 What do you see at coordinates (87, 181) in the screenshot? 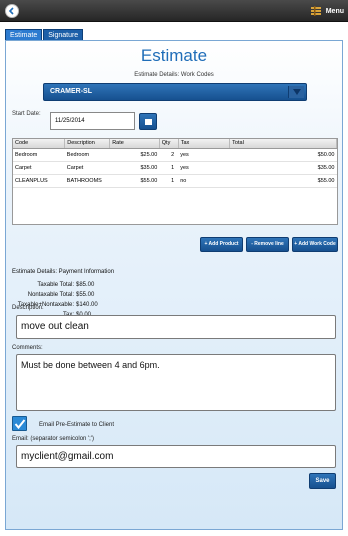
I see `cell-description: BATHROOMS` at bounding box center [87, 181].